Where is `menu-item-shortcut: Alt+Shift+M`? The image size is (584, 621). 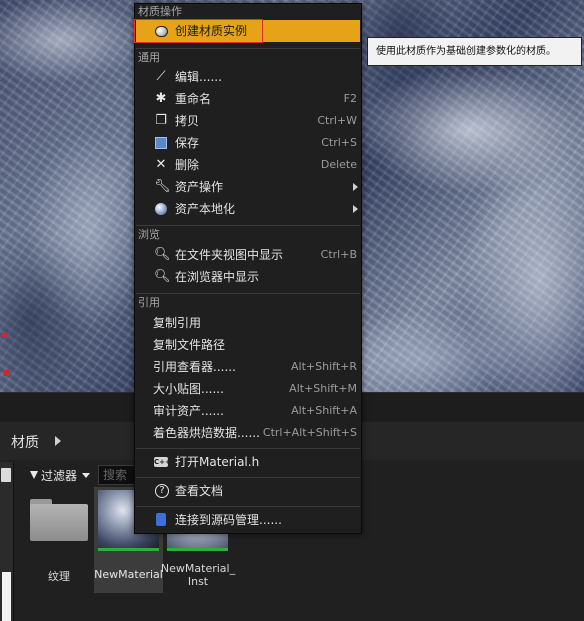
menu-item-shortcut: Alt+Shift+M is located at coordinates (323, 388).